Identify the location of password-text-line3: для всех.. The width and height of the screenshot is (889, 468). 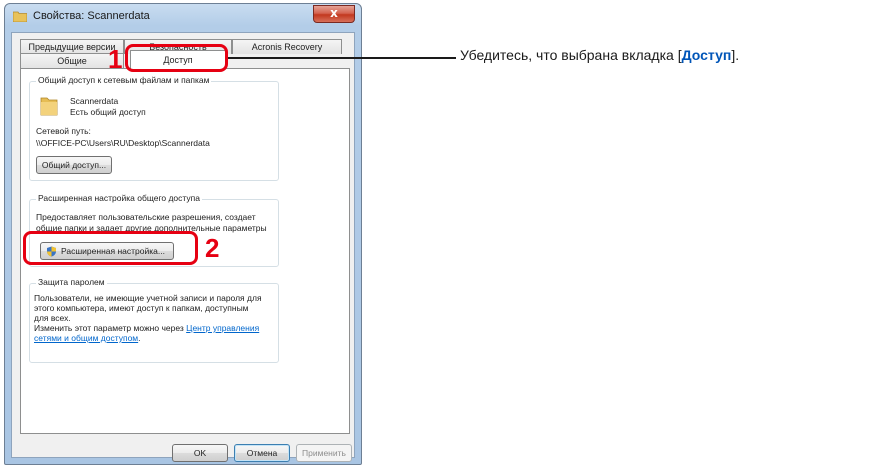
(52, 318).